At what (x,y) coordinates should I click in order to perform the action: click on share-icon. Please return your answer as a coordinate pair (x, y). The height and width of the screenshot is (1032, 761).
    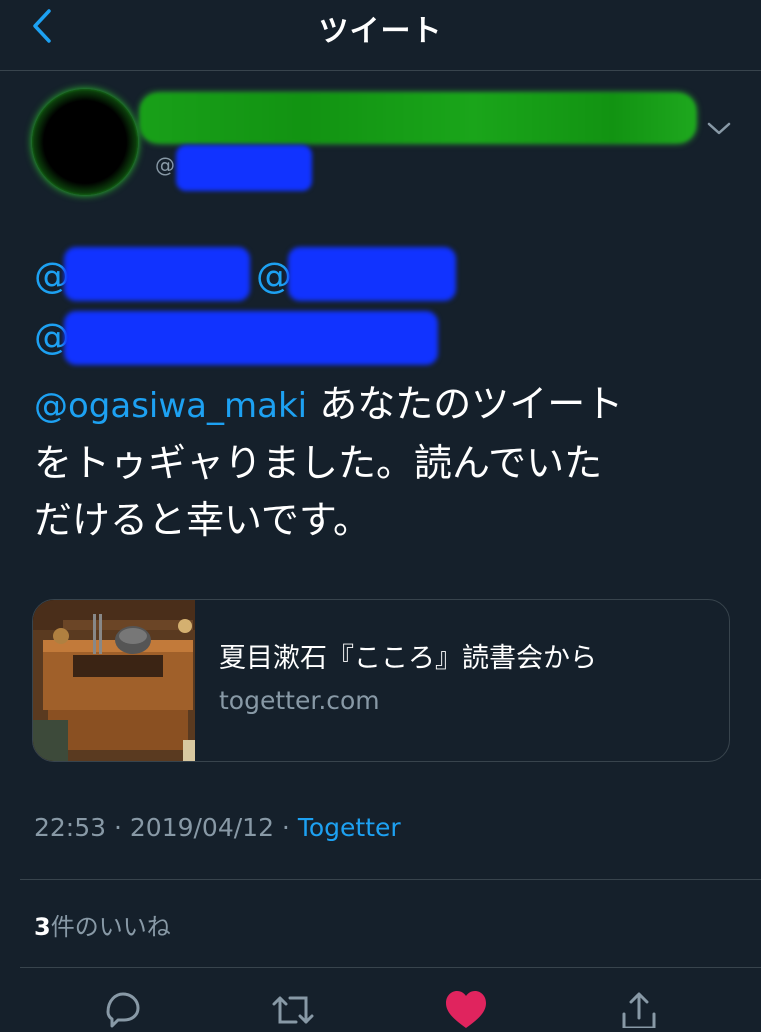
    Looking at the image, I should click on (639, 1011).